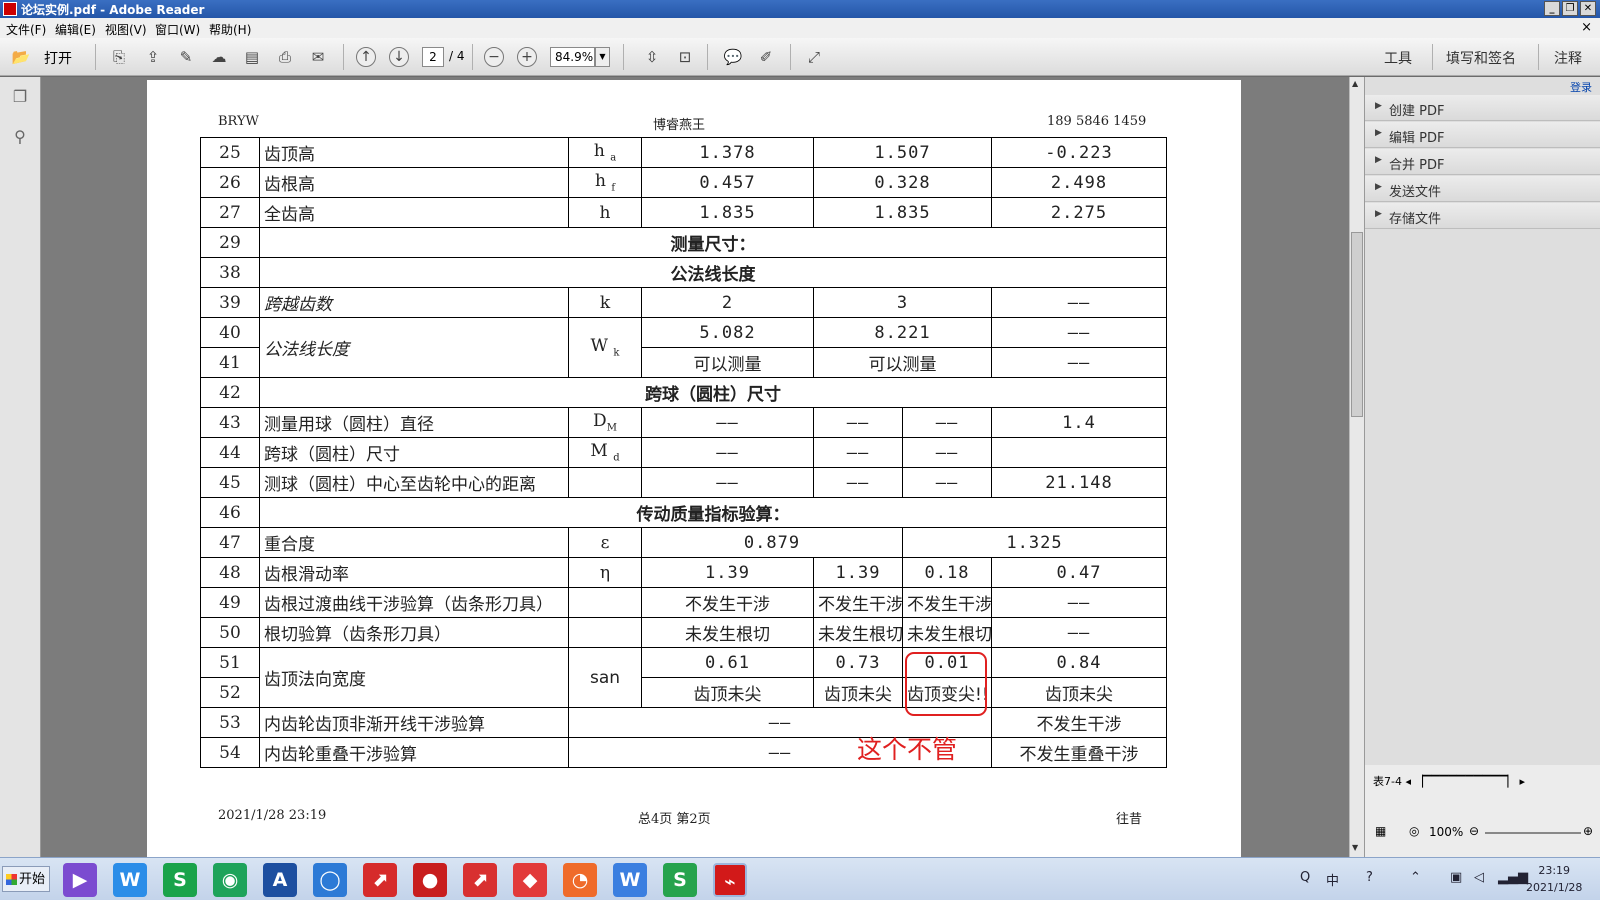 Image resolution: width=1600 pixels, height=900 pixels. What do you see at coordinates (186, 57) in the screenshot?
I see `edit-icon: ✎` at bounding box center [186, 57].